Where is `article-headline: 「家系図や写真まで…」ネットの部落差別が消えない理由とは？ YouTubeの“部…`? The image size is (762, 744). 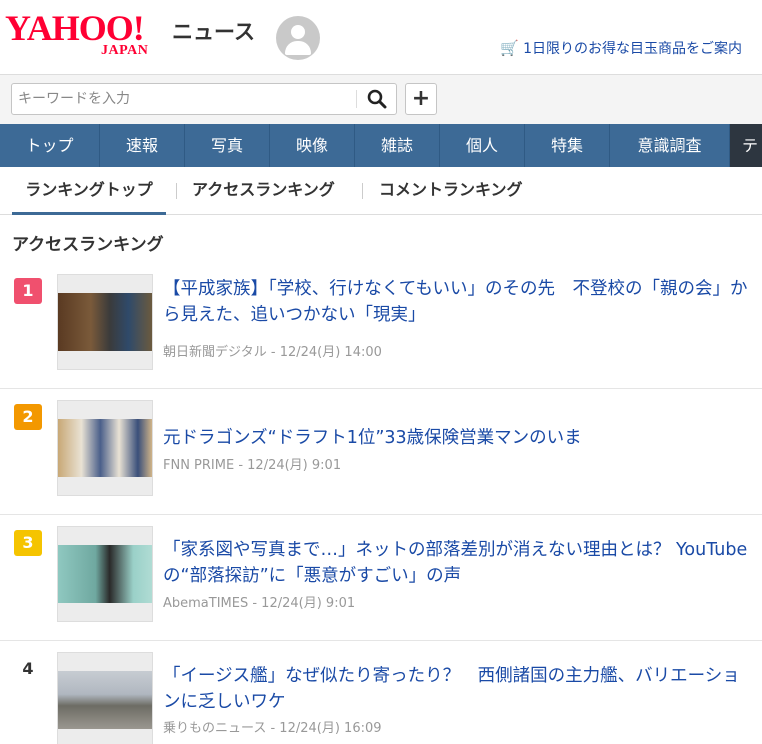 article-headline: 「家系図や写真まで…」ネットの部落差別が消えない理由とは？ YouTubeの“部… is located at coordinates (455, 563).